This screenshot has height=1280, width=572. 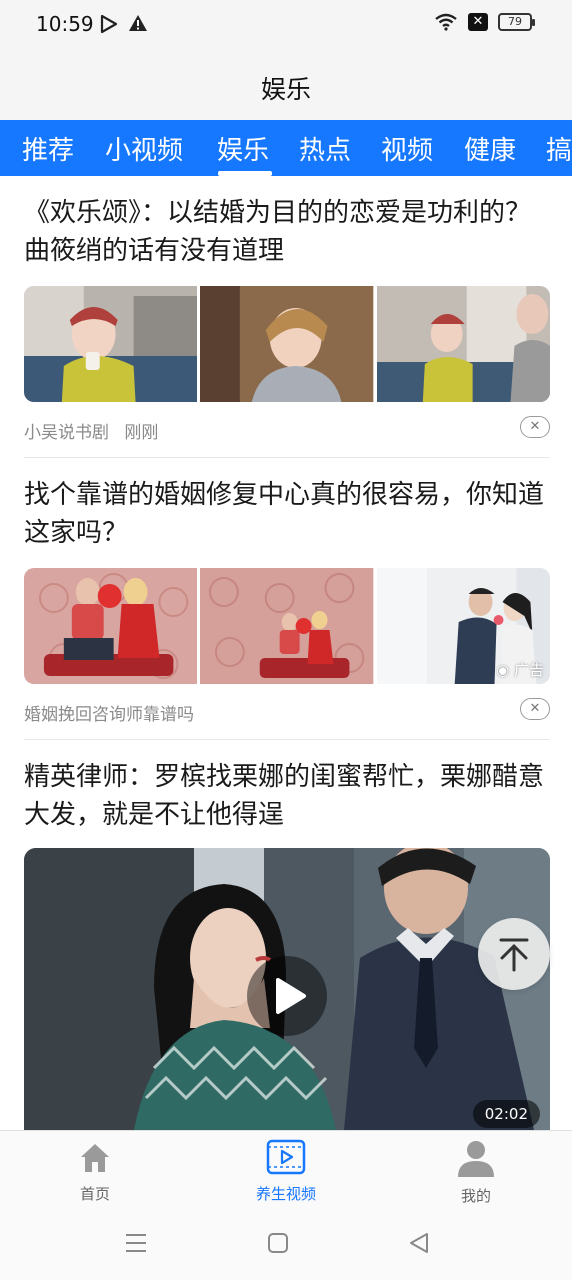 I want to click on tab-hot: 热点, so click(x=325, y=148).